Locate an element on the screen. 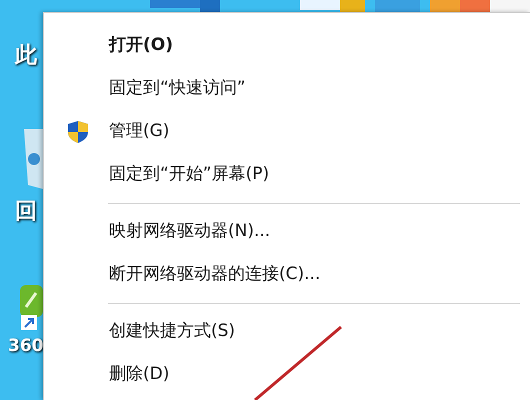 The image size is (530, 400). menu-item: 固定到“快速访问” is located at coordinates (287, 88).